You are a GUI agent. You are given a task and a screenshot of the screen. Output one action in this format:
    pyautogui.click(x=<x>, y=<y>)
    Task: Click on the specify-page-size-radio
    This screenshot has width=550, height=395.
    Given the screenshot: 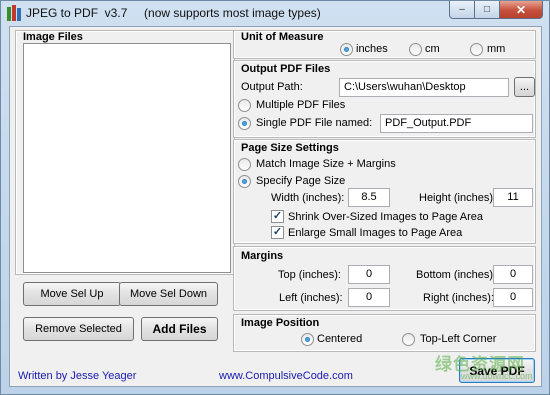 What is the action you would take?
    pyautogui.click(x=244, y=181)
    